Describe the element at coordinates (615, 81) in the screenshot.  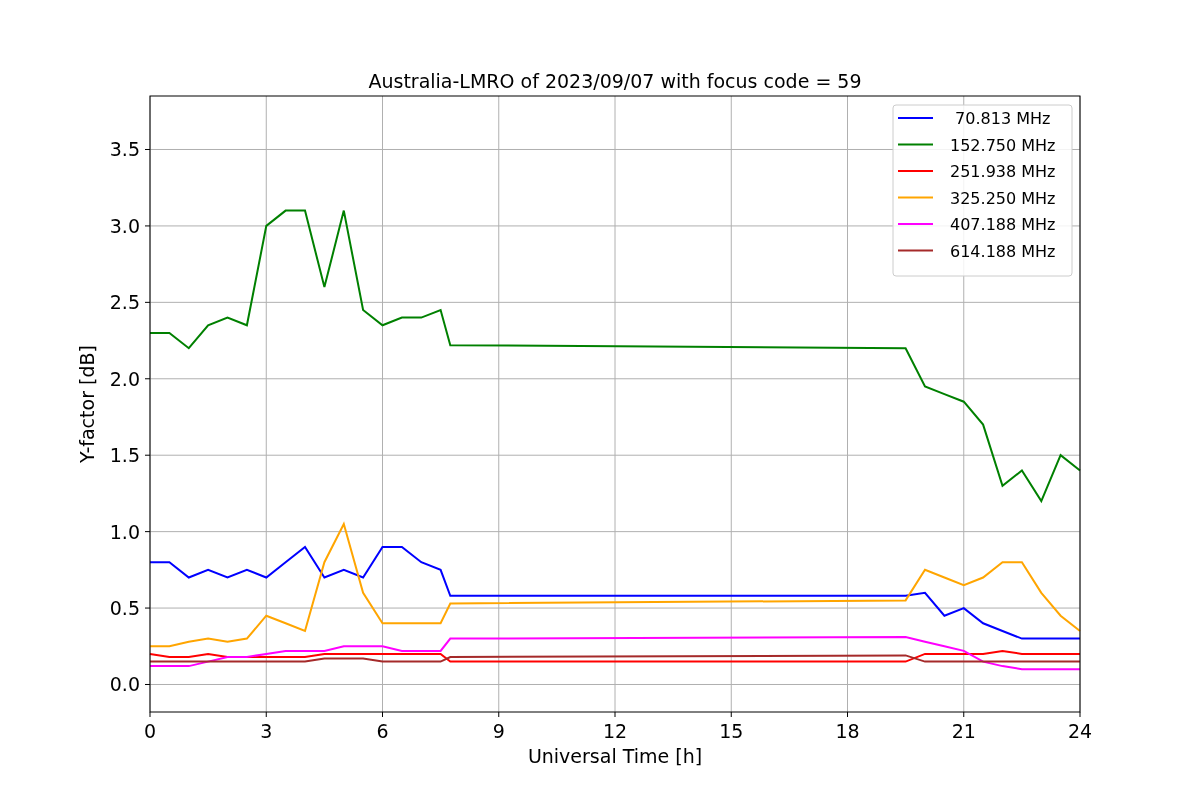
I see `chart-title: Australia-LMRO of 2023/09/07 with focus code = 59` at that location.